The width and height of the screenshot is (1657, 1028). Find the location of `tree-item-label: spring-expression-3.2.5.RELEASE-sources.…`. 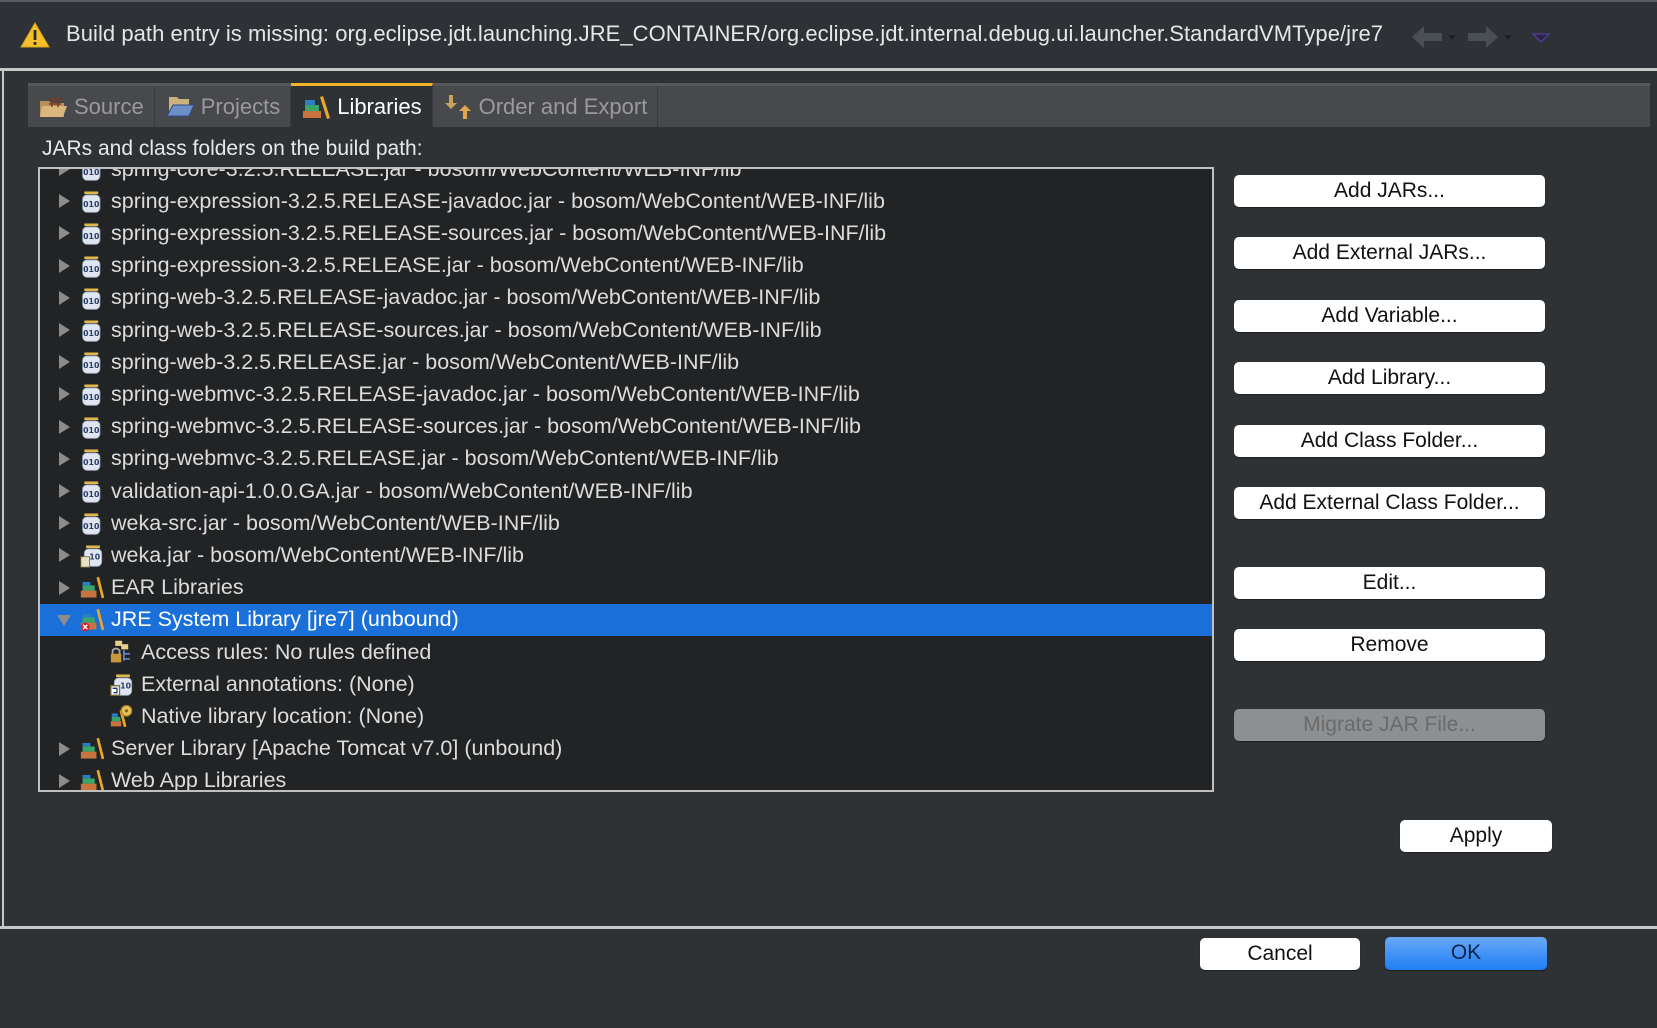

tree-item-label: spring-expression-3.2.5.RELEASE-sources.… is located at coordinates (499, 232).